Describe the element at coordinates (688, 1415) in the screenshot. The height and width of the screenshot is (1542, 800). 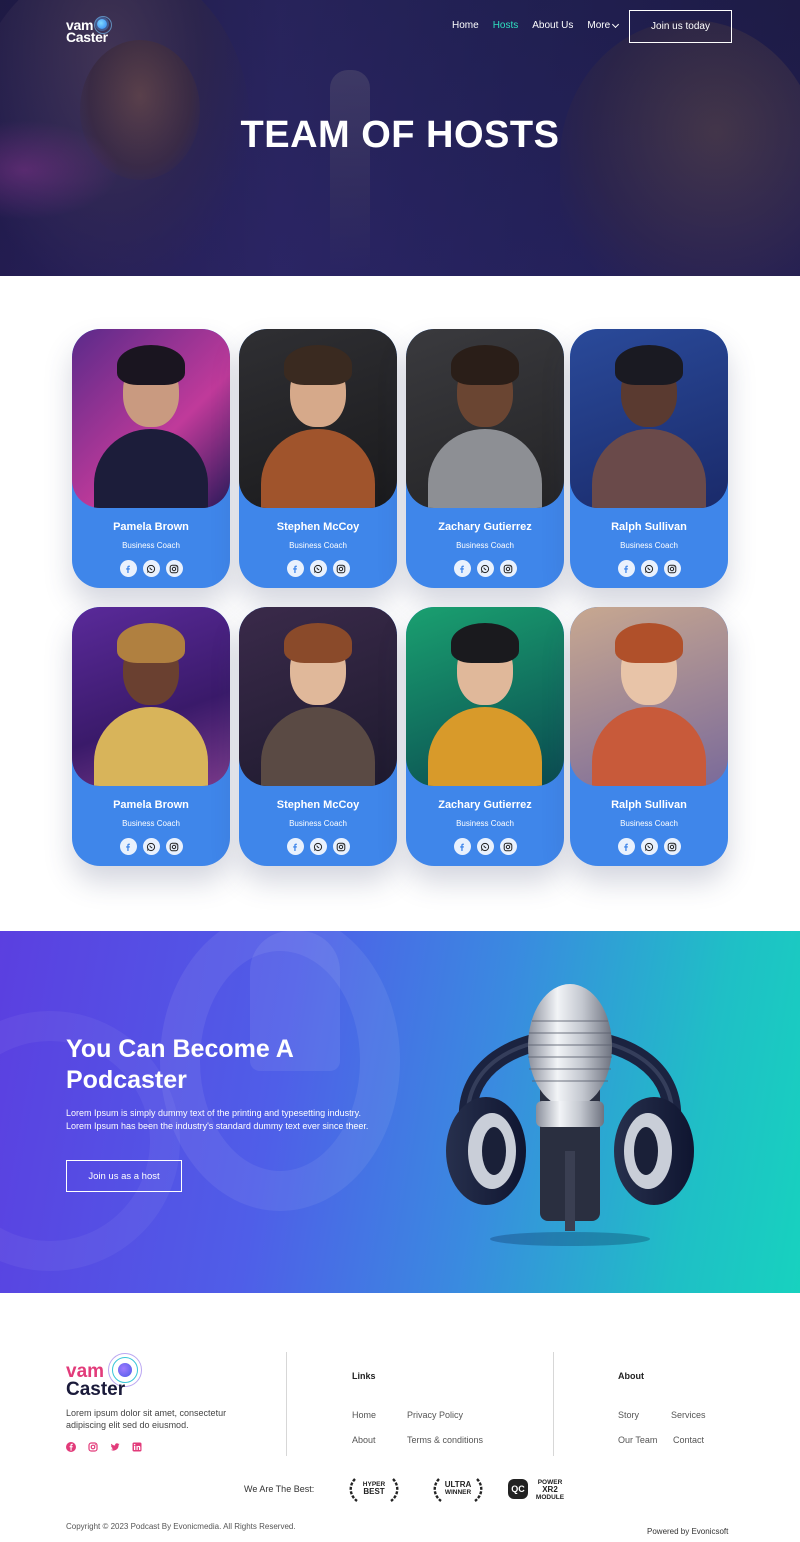
I see `footer-link-services: Services` at that location.